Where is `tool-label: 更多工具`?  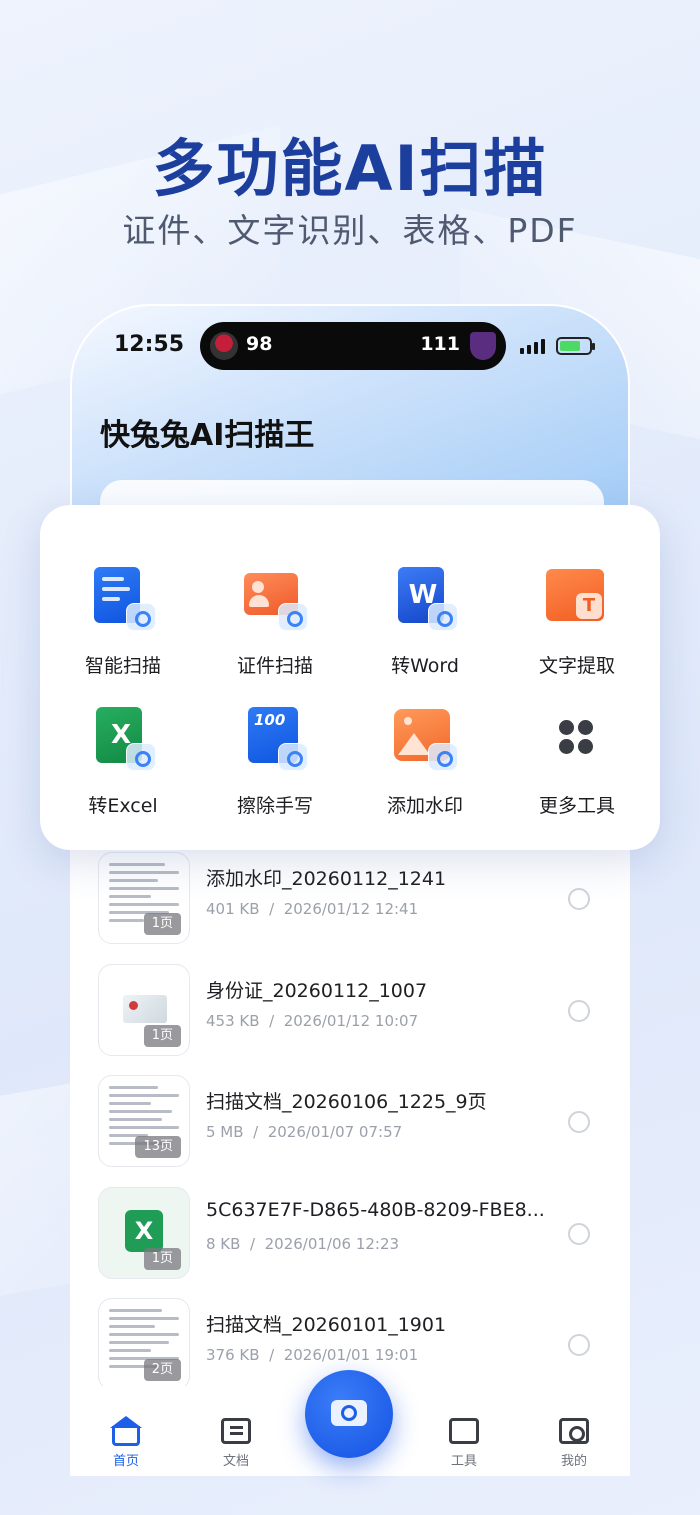
tool-label: 更多工具 is located at coordinates (576, 806).